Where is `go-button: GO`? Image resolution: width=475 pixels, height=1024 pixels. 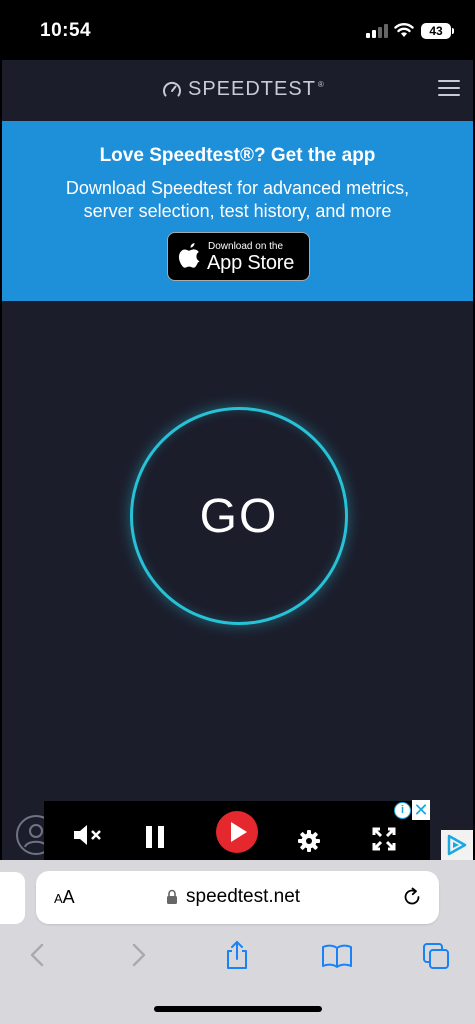 go-button: GO is located at coordinates (239, 516).